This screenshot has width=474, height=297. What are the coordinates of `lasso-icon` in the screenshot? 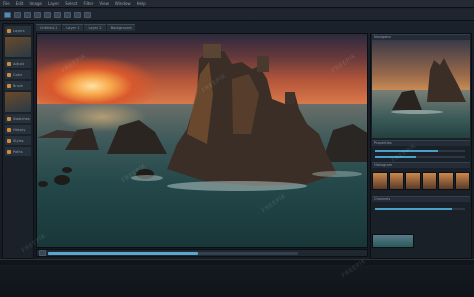 It's located at (27, 14).